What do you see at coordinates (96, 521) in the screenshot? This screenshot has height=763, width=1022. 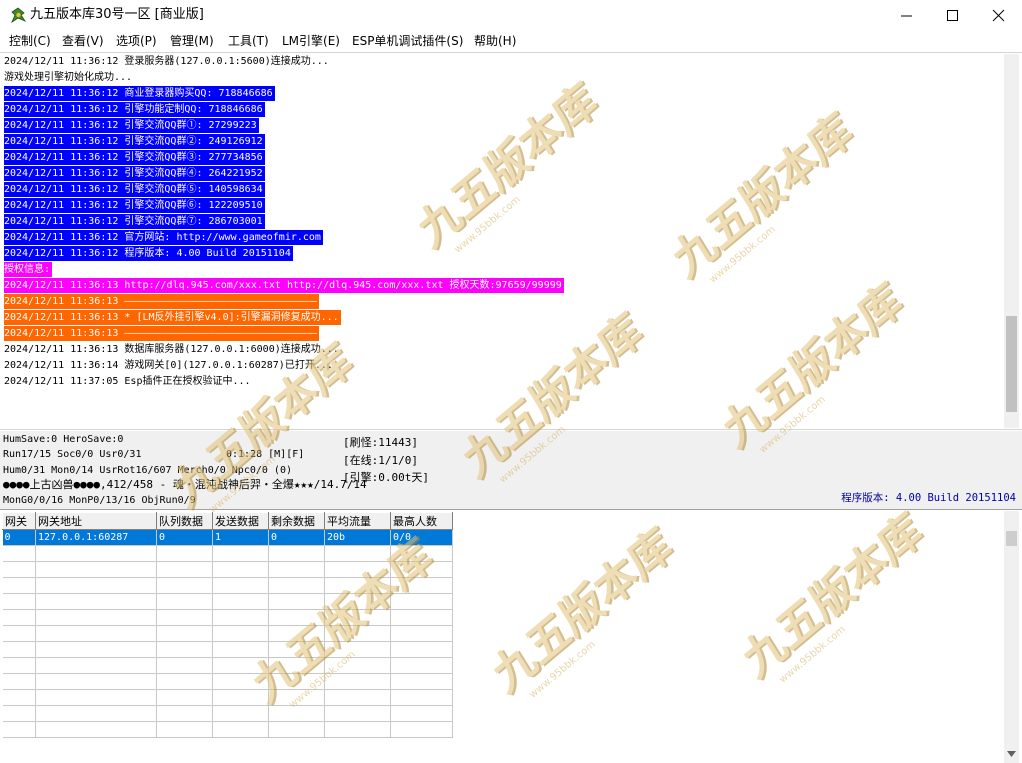 I see `column-header: 网关地址` at bounding box center [96, 521].